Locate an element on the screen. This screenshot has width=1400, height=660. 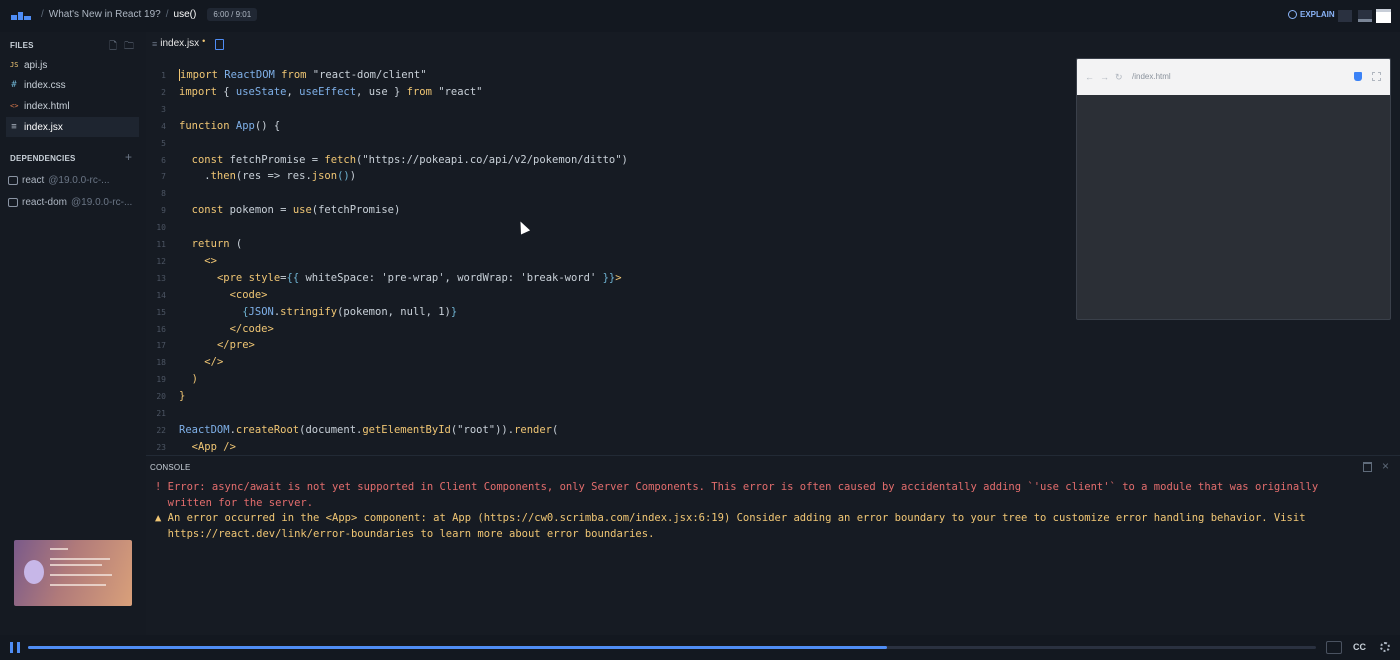
reload-icon: ↻ is located at coordinates (1119, 77).